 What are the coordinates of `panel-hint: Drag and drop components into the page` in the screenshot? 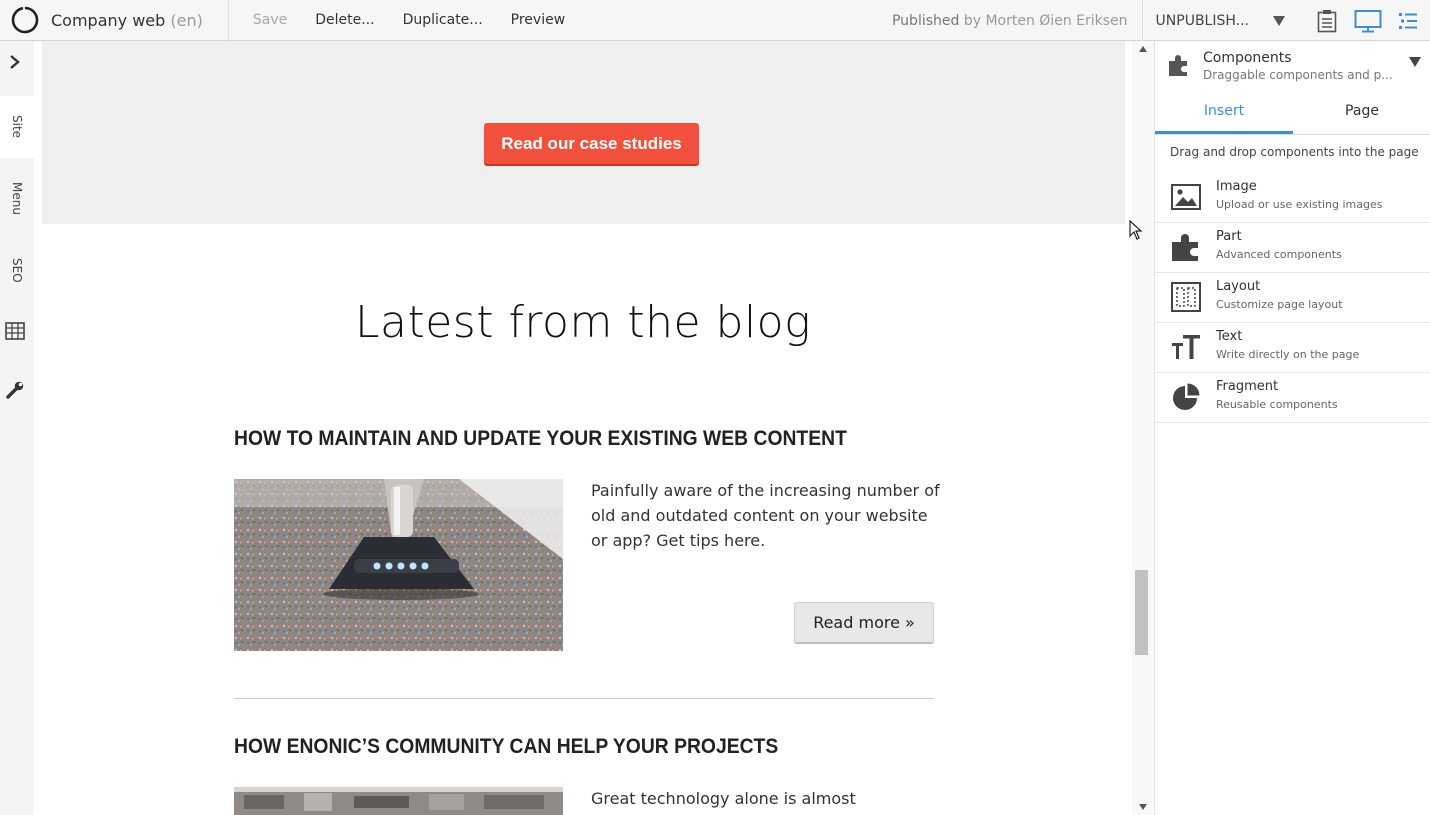 It's located at (1294, 152).